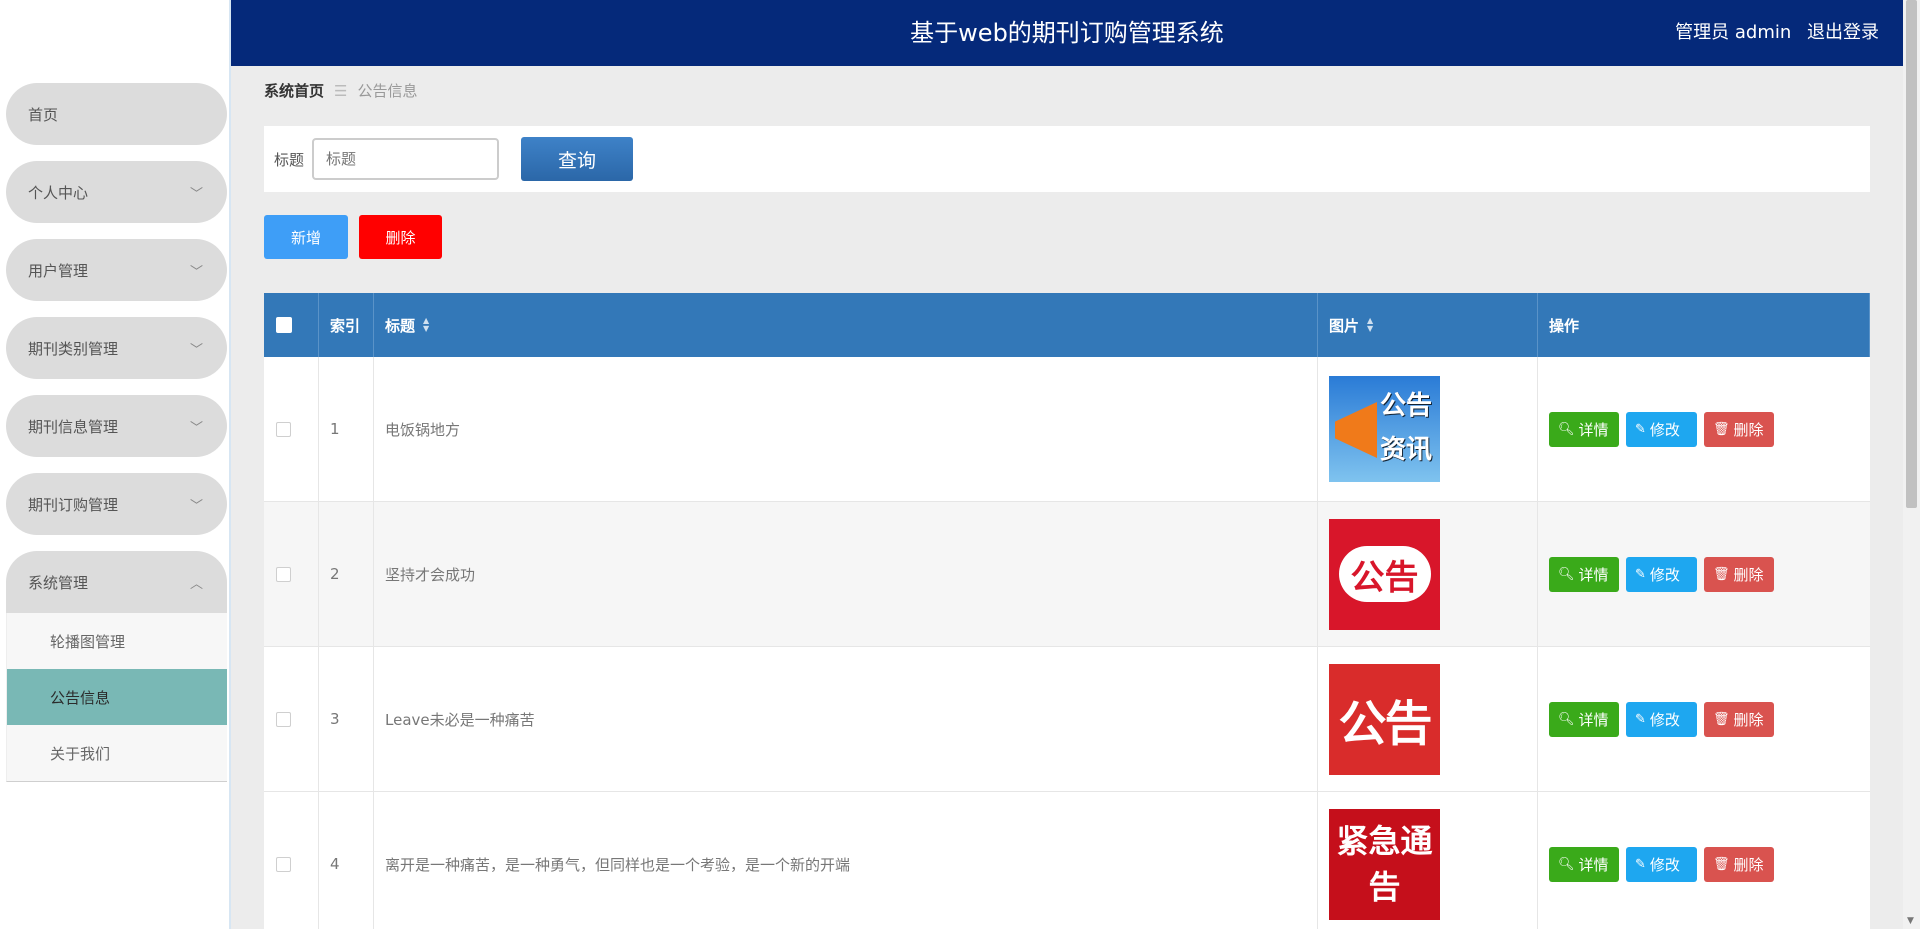  I want to click on batch-delete-button: 删除, so click(400, 237).